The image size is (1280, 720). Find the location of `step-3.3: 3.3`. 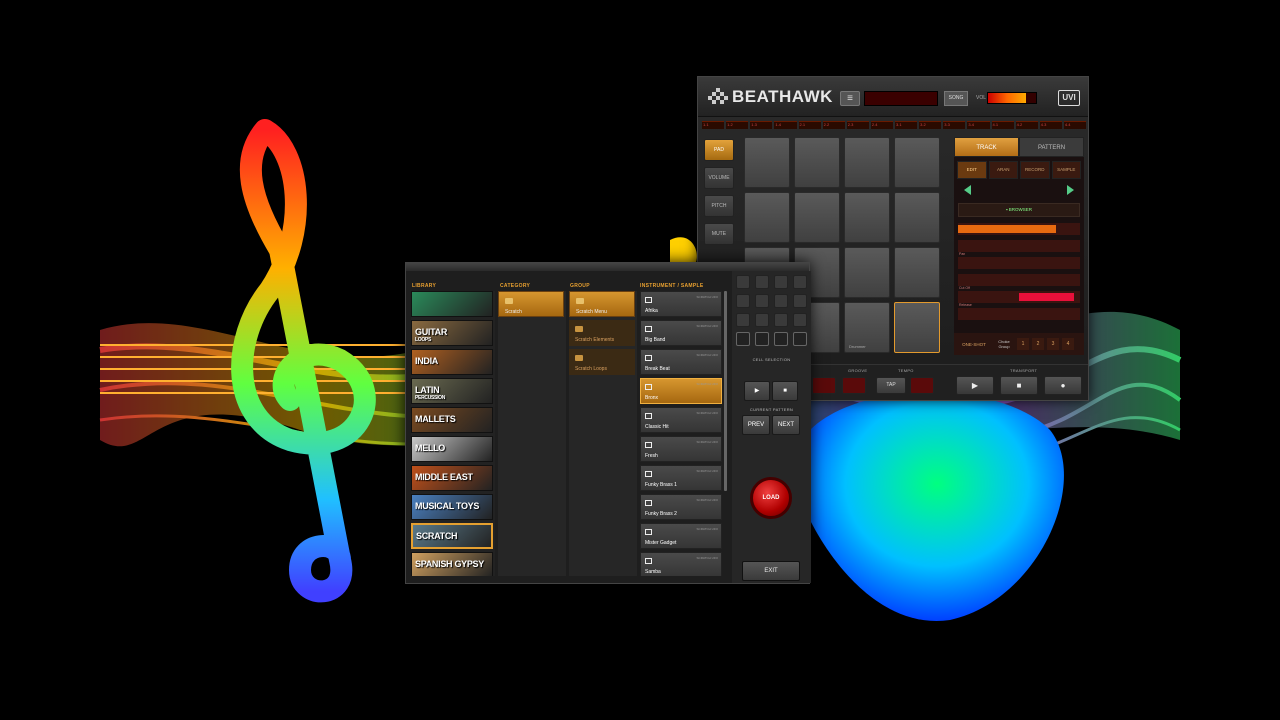

step-3.3: 3.3 is located at coordinates (954, 125).